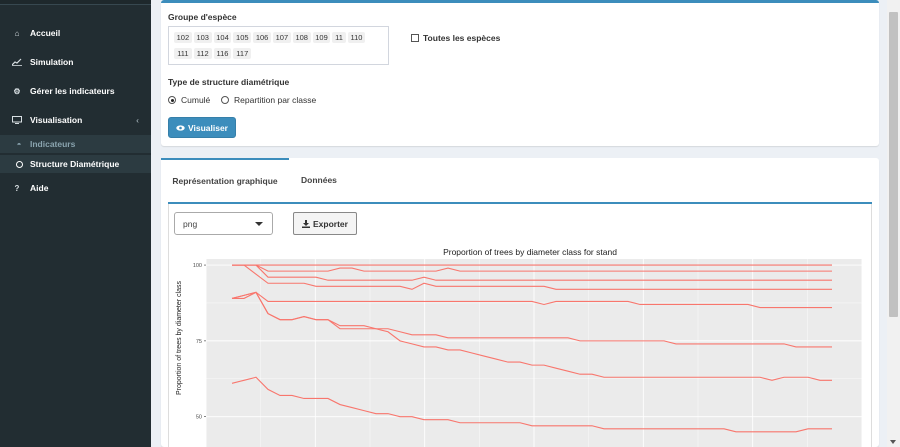 Image resolution: width=900 pixels, height=447 pixels. What do you see at coordinates (415, 38) in the screenshot?
I see `all-species-checkbox` at bounding box center [415, 38].